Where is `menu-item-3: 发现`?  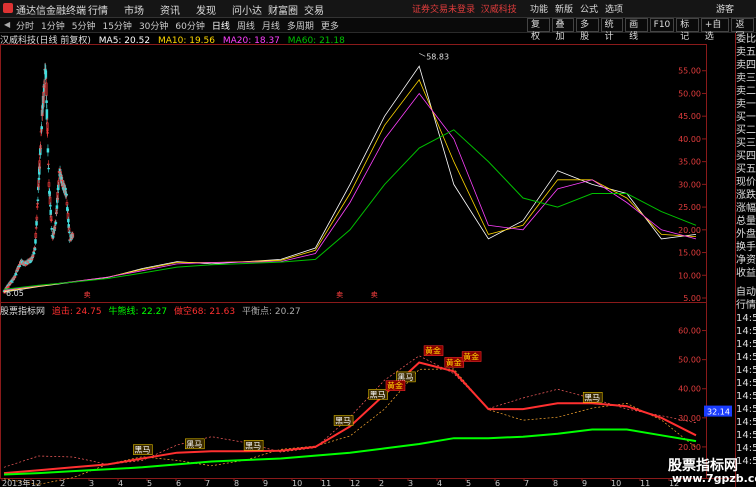
menu-item-3: 发现 is located at coordinates (214, 9).